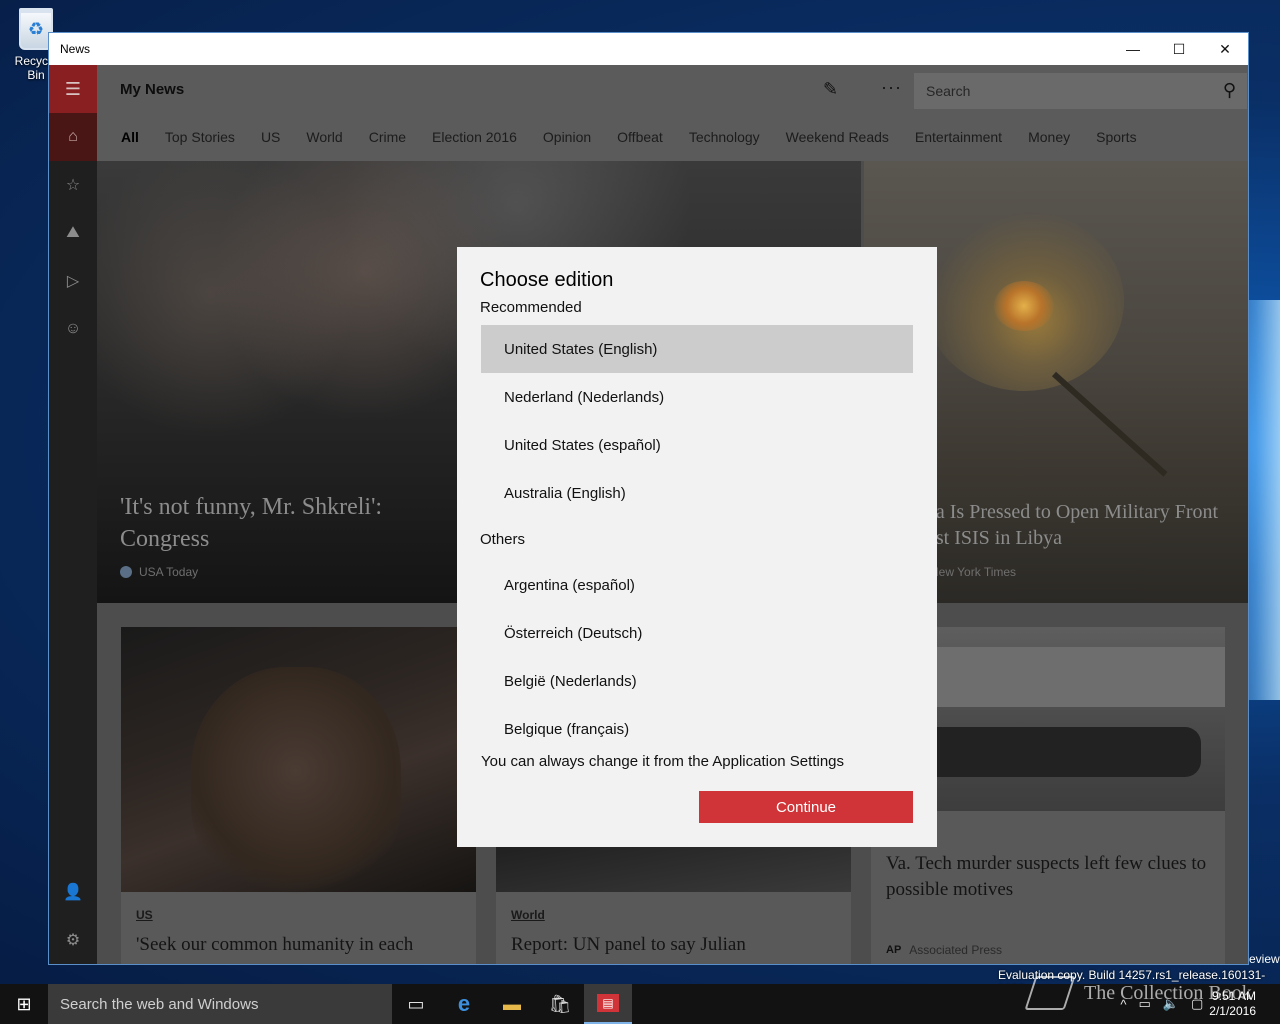  What do you see at coordinates (531, 307) in the screenshot?
I see `recommended-heading: Recommended` at bounding box center [531, 307].